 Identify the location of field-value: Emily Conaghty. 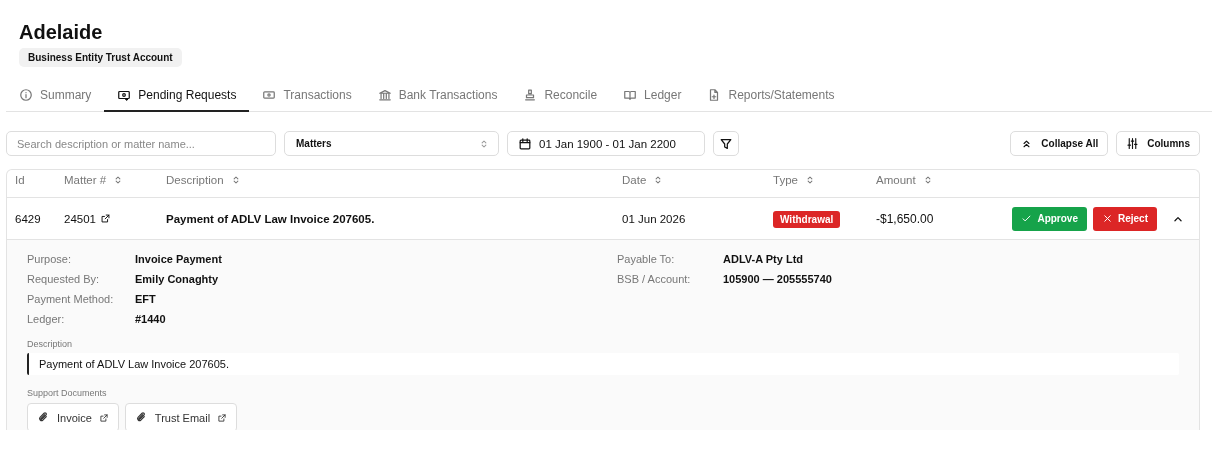
(177, 279).